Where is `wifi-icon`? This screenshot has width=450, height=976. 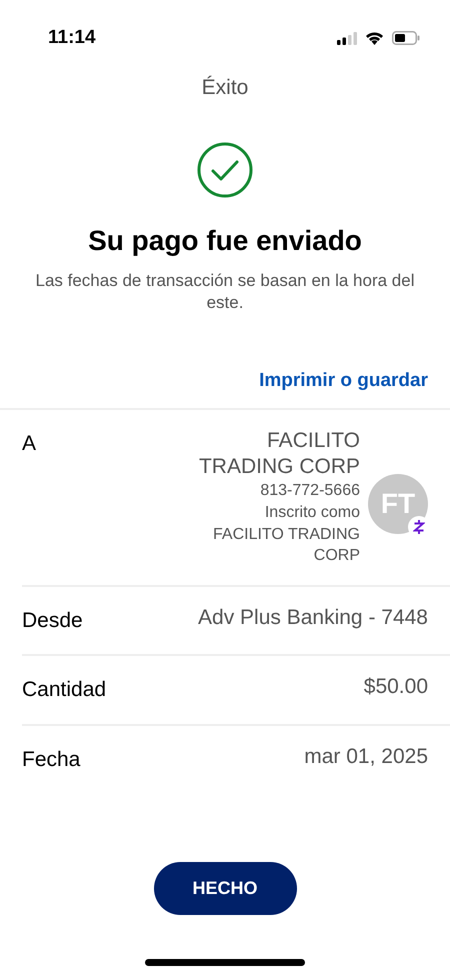 wifi-icon is located at coordinates (374, 38).